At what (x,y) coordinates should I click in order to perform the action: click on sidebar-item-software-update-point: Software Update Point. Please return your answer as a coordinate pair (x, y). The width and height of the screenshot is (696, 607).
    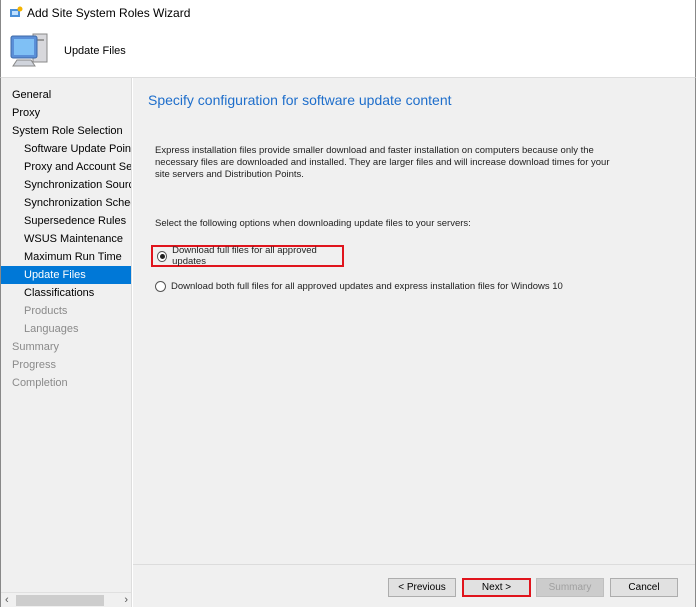
    Looking at the image, I should click on (66, 149).